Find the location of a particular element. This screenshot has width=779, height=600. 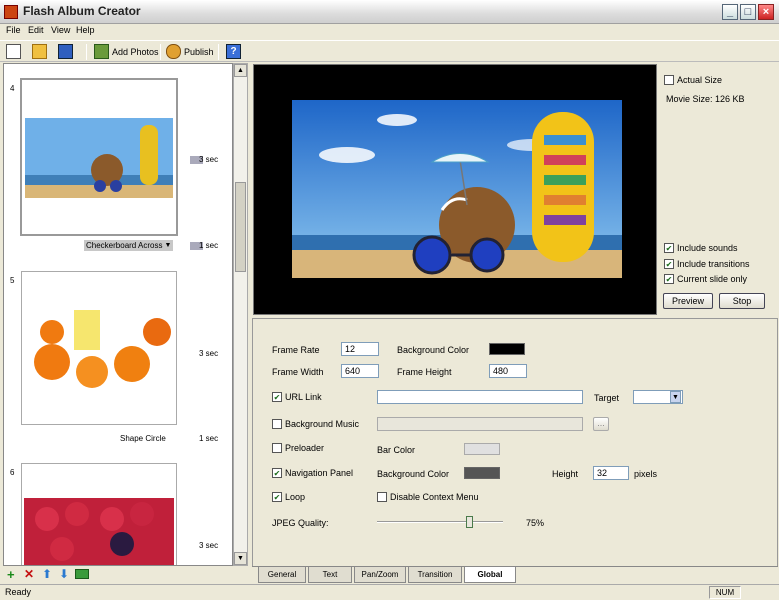

scroll-up-icon: ▲ is located at coordinates (240, 70).